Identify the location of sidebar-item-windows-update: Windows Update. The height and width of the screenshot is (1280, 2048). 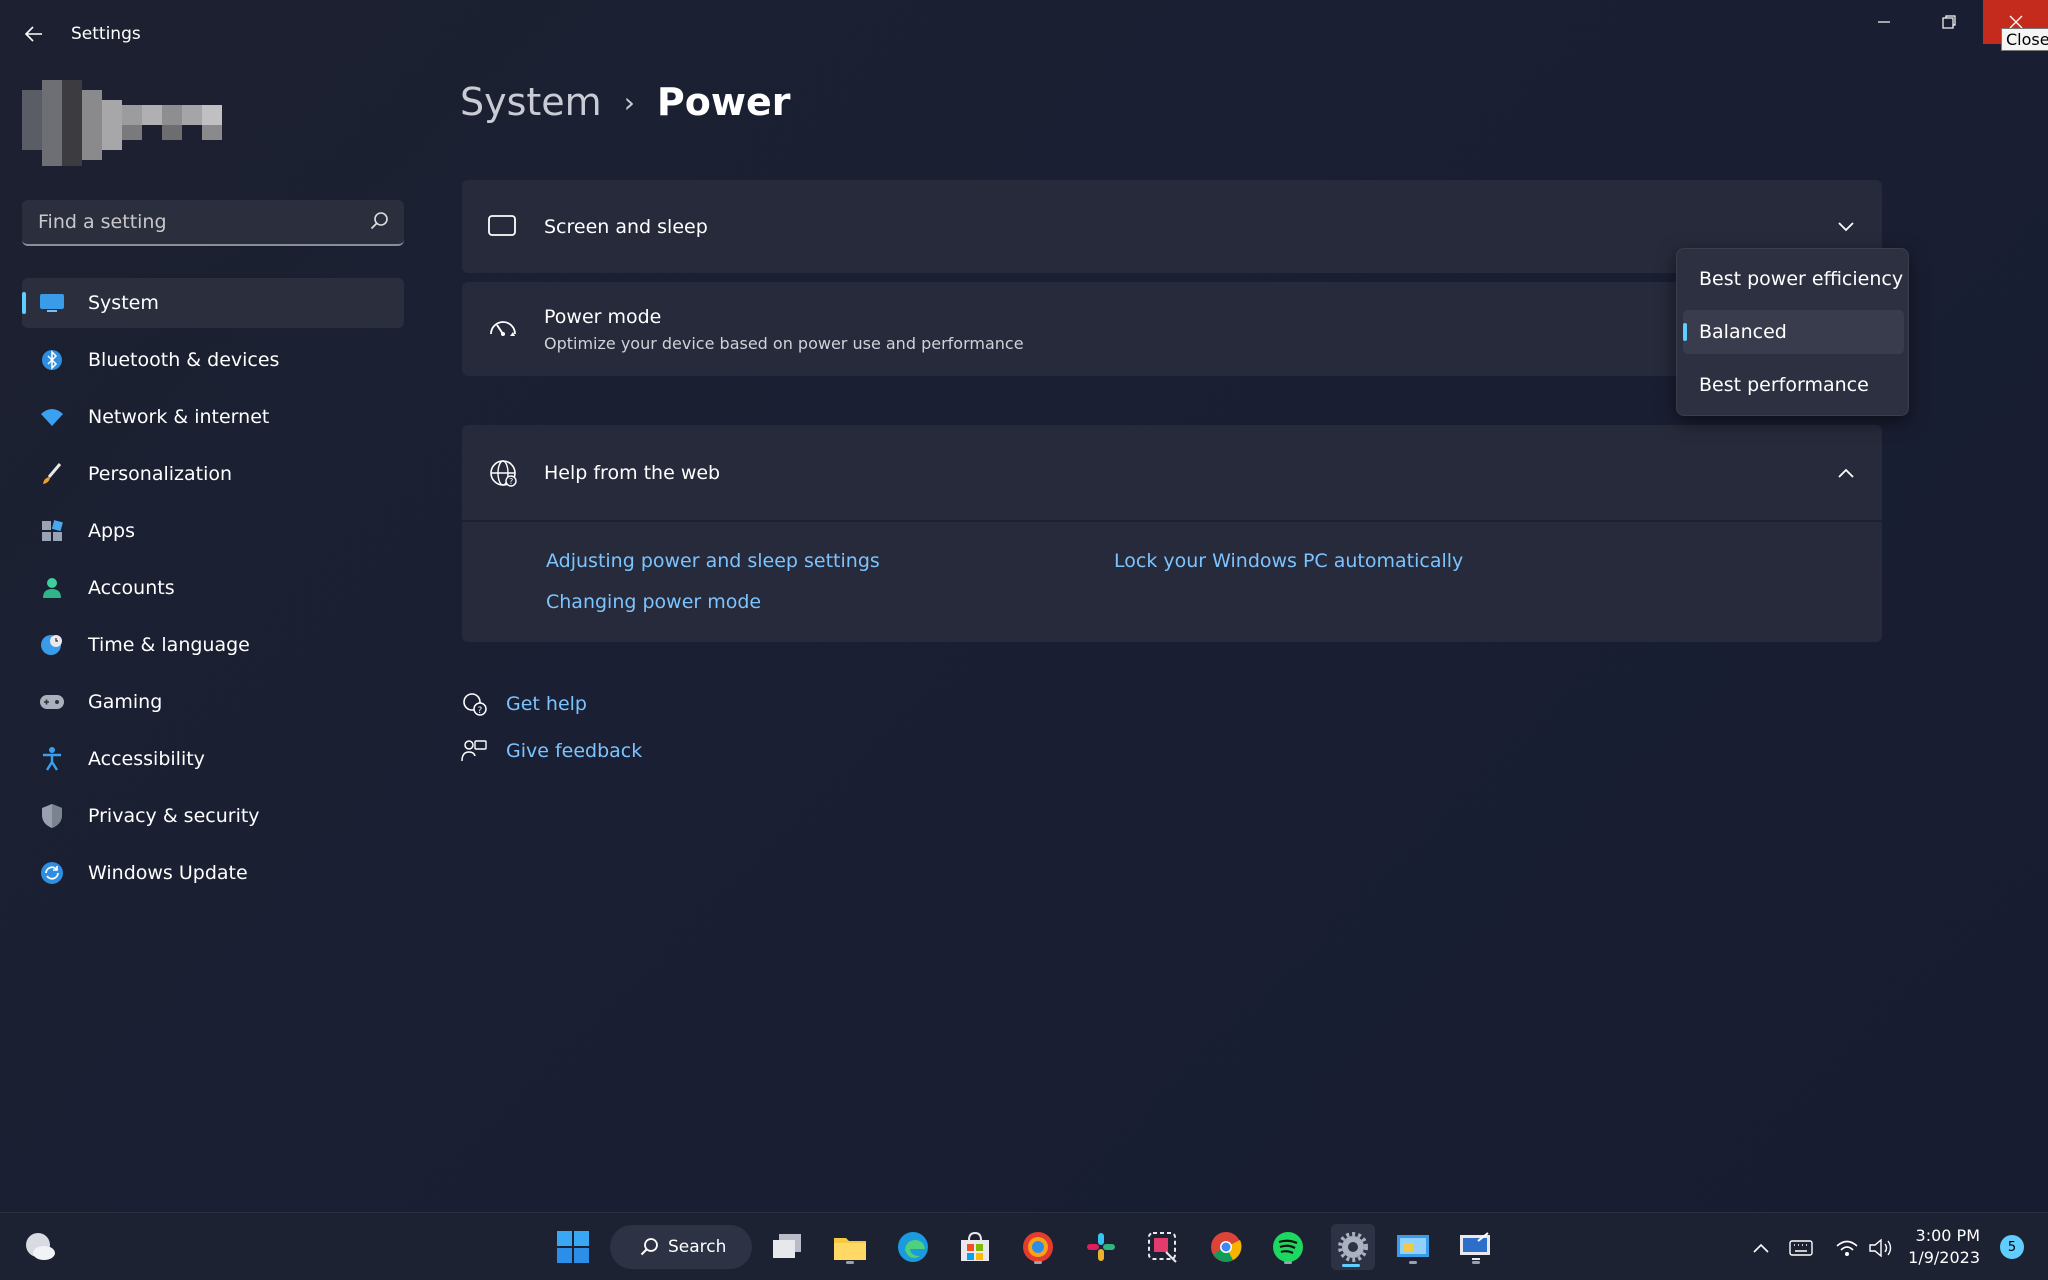
(213, 873).